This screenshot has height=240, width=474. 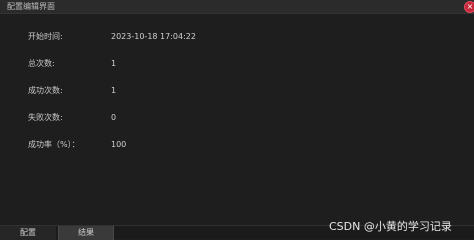 What do you see at coordinates (114, 117) in the screenshot?
I see `failure-count-value: 0` at bounding box center [114, 117].